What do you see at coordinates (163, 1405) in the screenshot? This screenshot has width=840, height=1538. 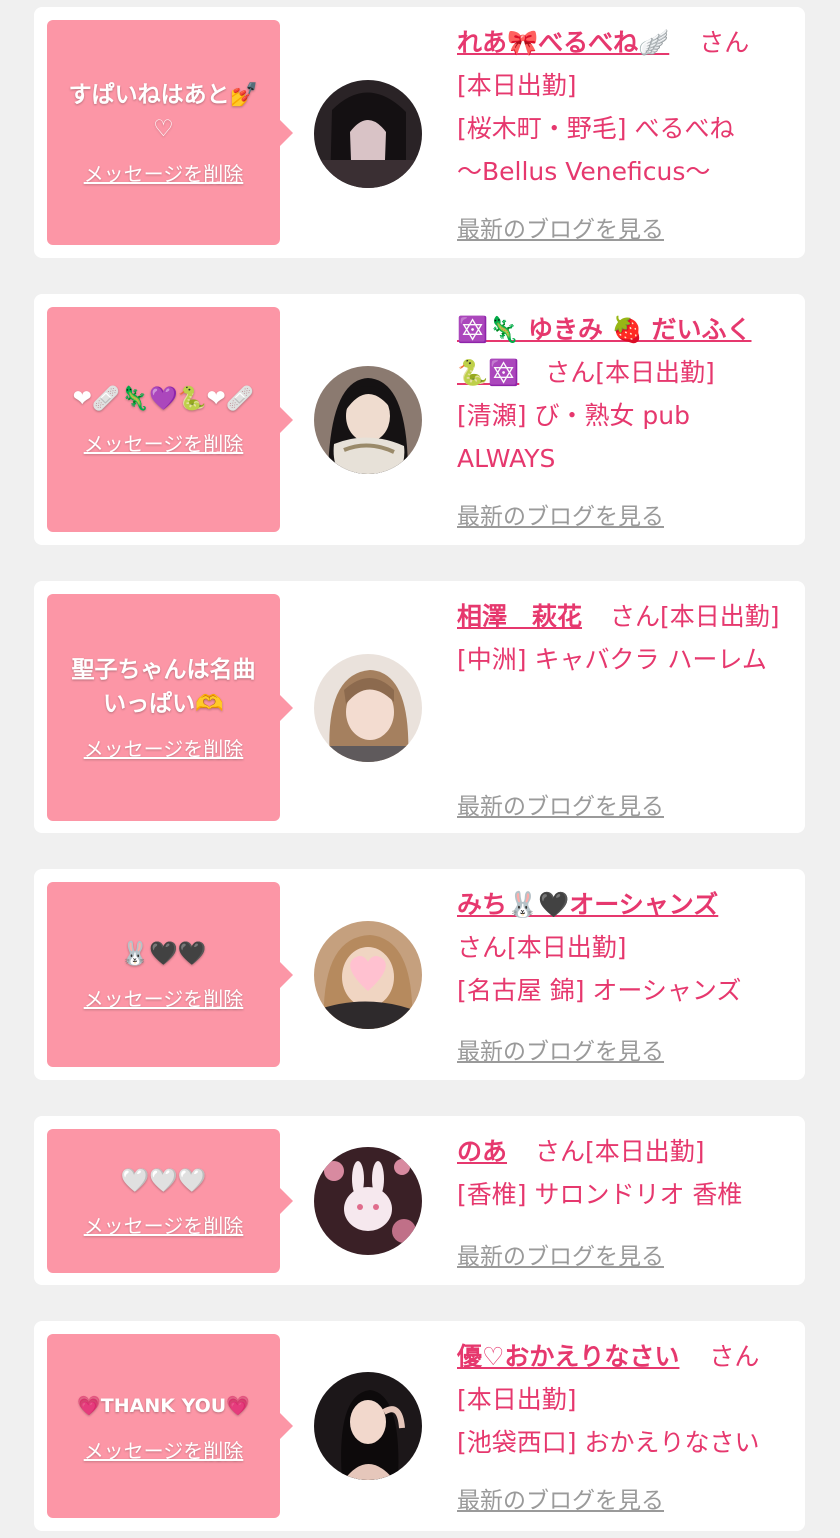 I see `message-text: 💗THANK YOU💗` at bounding box center [163, 1405].